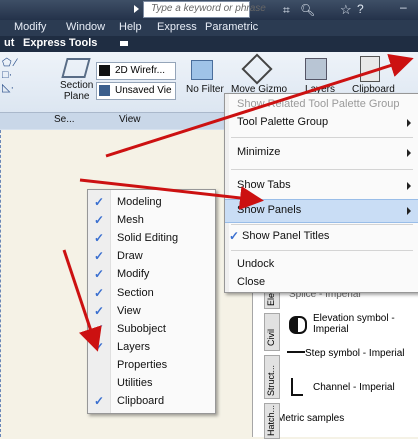  What do you see at coordinates (231, 27) in the screenshot?
I see `menu-parametric: Parametric` at bounding box center [231, 27].